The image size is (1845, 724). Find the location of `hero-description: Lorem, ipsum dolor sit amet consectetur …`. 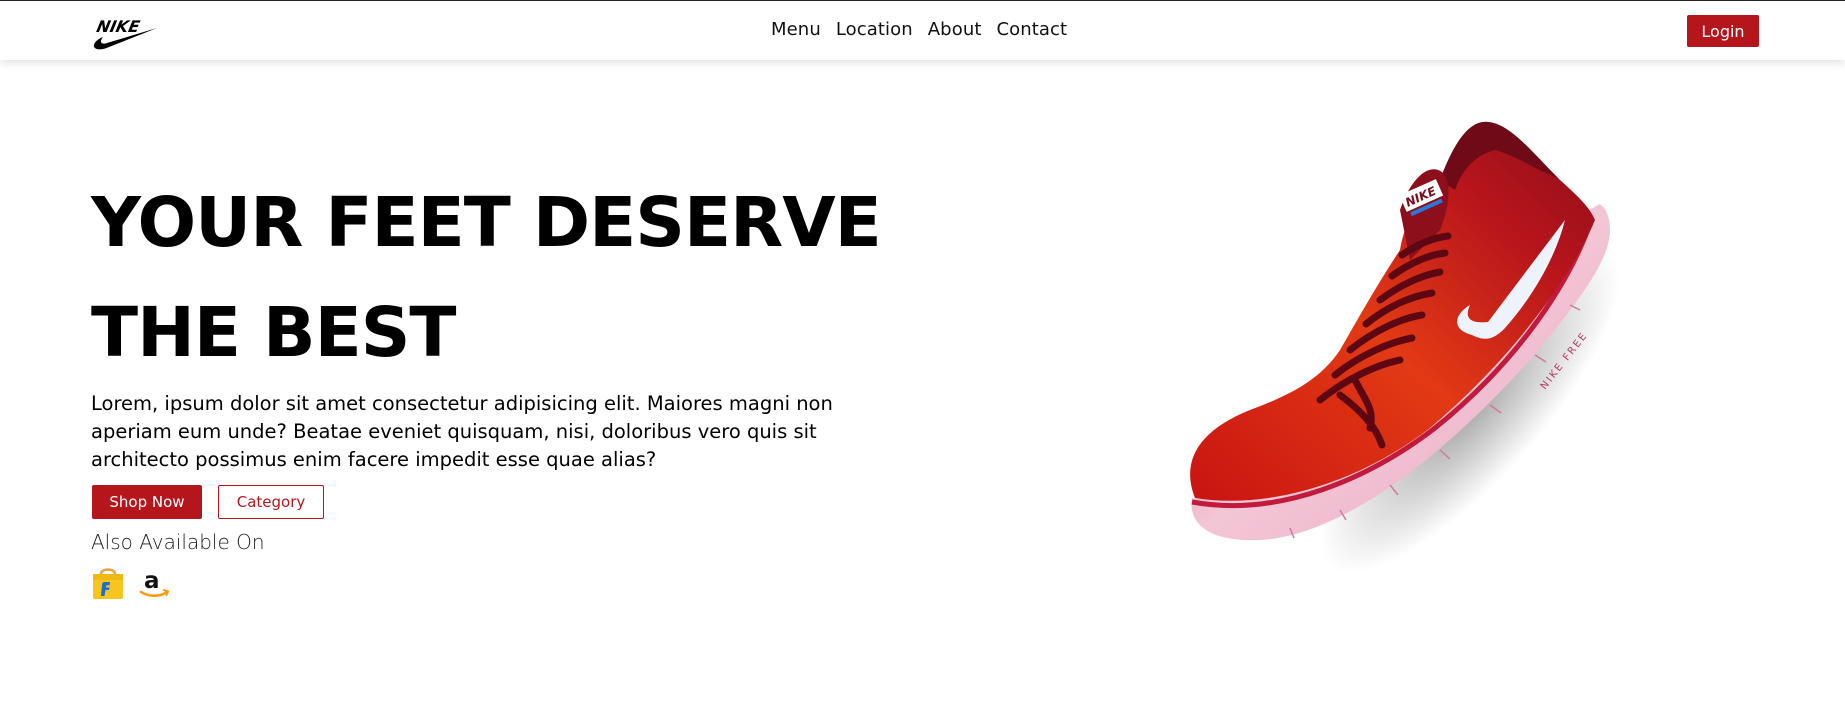

hero-description: Lorem, ipsum dolor sit amet consectetur … is located at coordinates (462, 431).